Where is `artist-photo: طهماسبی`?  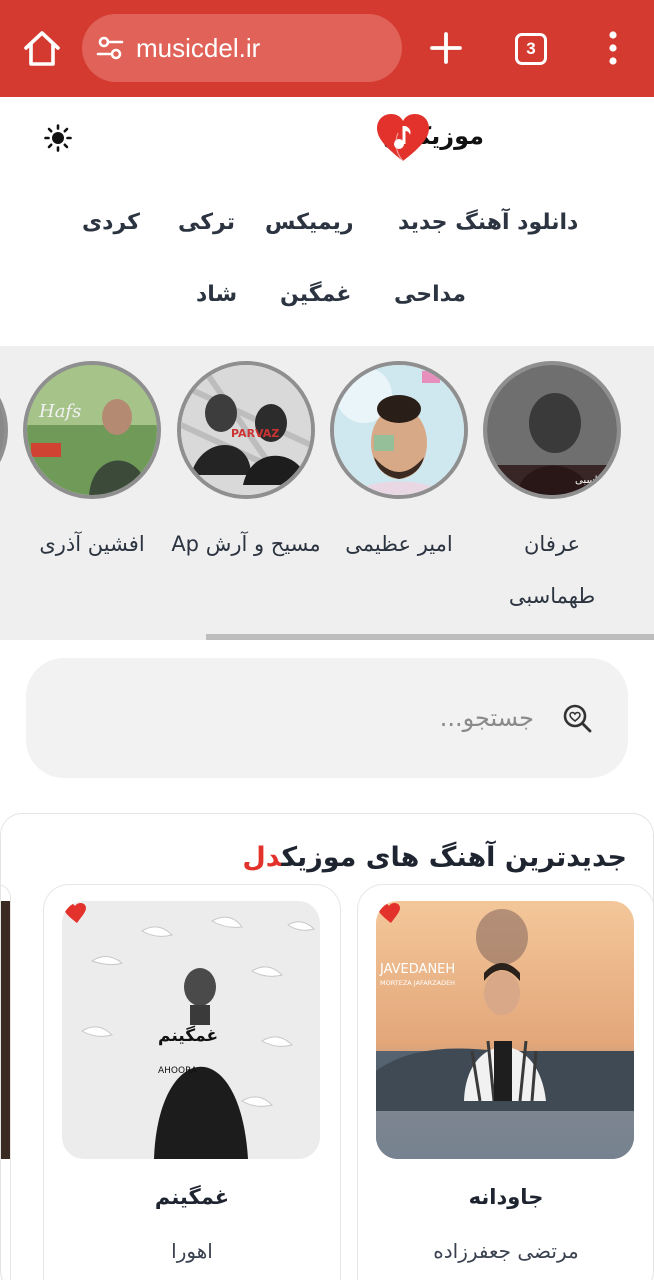
artist-photo: طهماسبی is located at coordinates (552, 430).